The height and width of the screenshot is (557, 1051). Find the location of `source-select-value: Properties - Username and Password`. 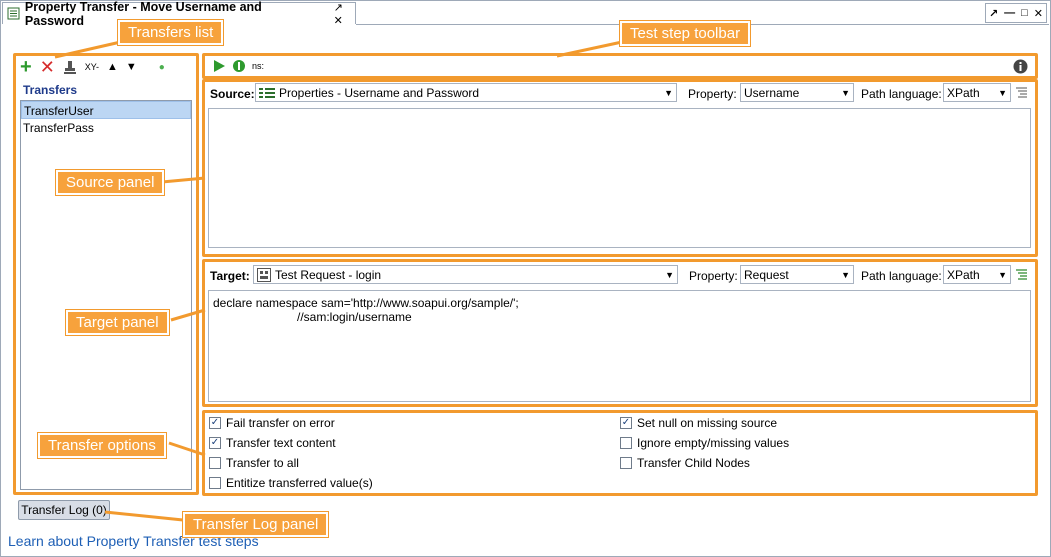

source-select-value: Properties - Username and Password is located at coordinates (379, 92).